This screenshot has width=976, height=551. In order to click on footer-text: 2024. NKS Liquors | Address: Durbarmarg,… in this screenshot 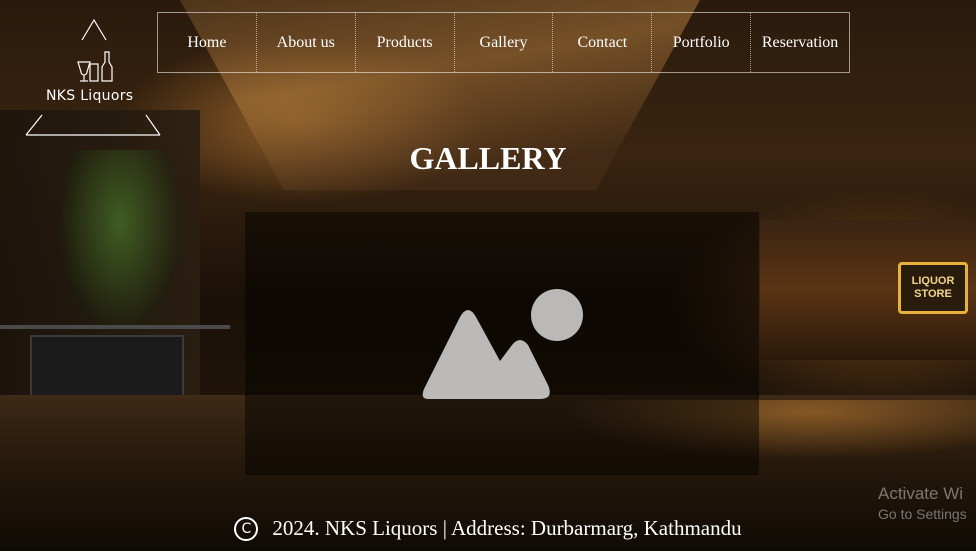, I will do `click(507, 528)`.